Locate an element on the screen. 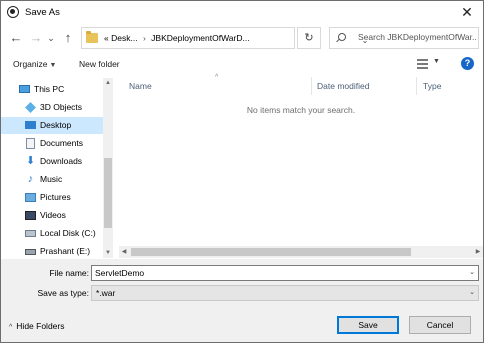 This screenshot has height=343, width=484. tree-item-label: 3D Objects is located at coordinates (61, 107).